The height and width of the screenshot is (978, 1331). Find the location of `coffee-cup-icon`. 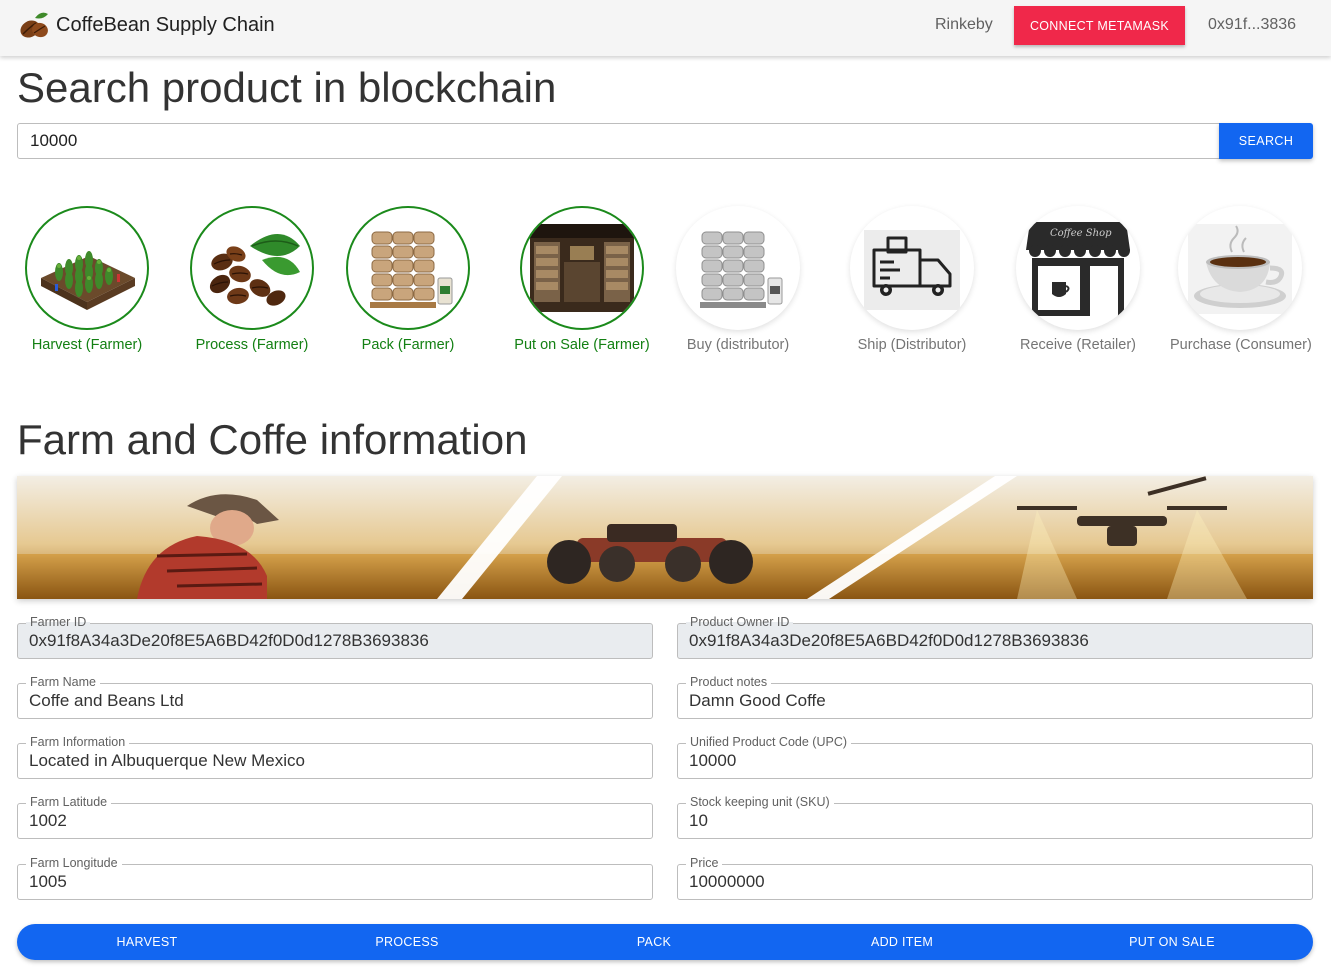

coffee-cup-icon is located at coordinates (1240, 269).